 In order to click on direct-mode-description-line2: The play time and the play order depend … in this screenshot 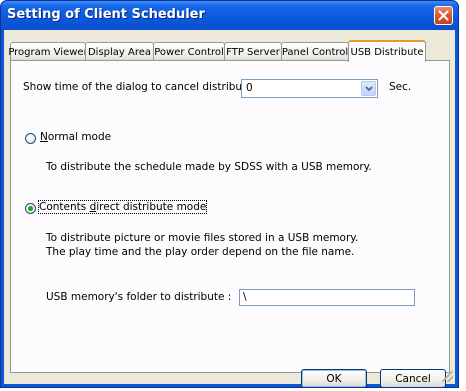, I will do `click(200, 252)`.